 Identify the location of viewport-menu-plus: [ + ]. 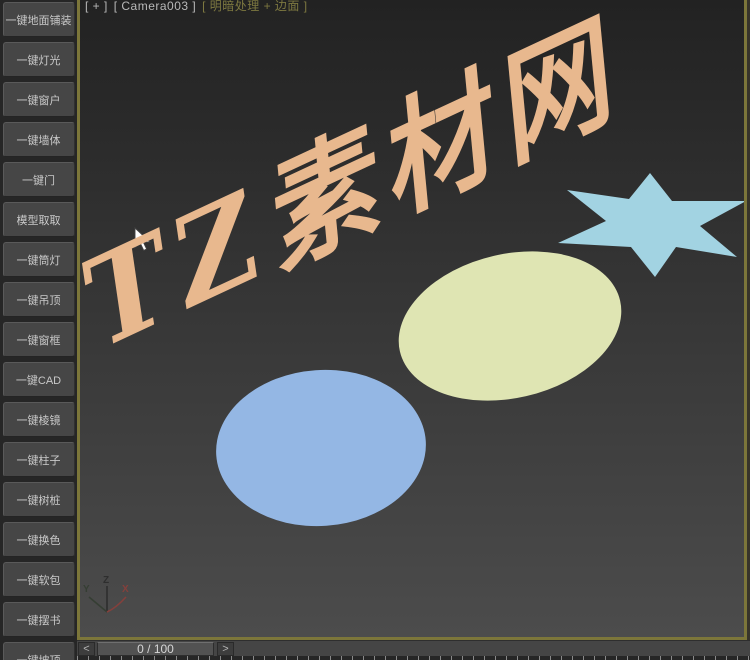
(96, 6).